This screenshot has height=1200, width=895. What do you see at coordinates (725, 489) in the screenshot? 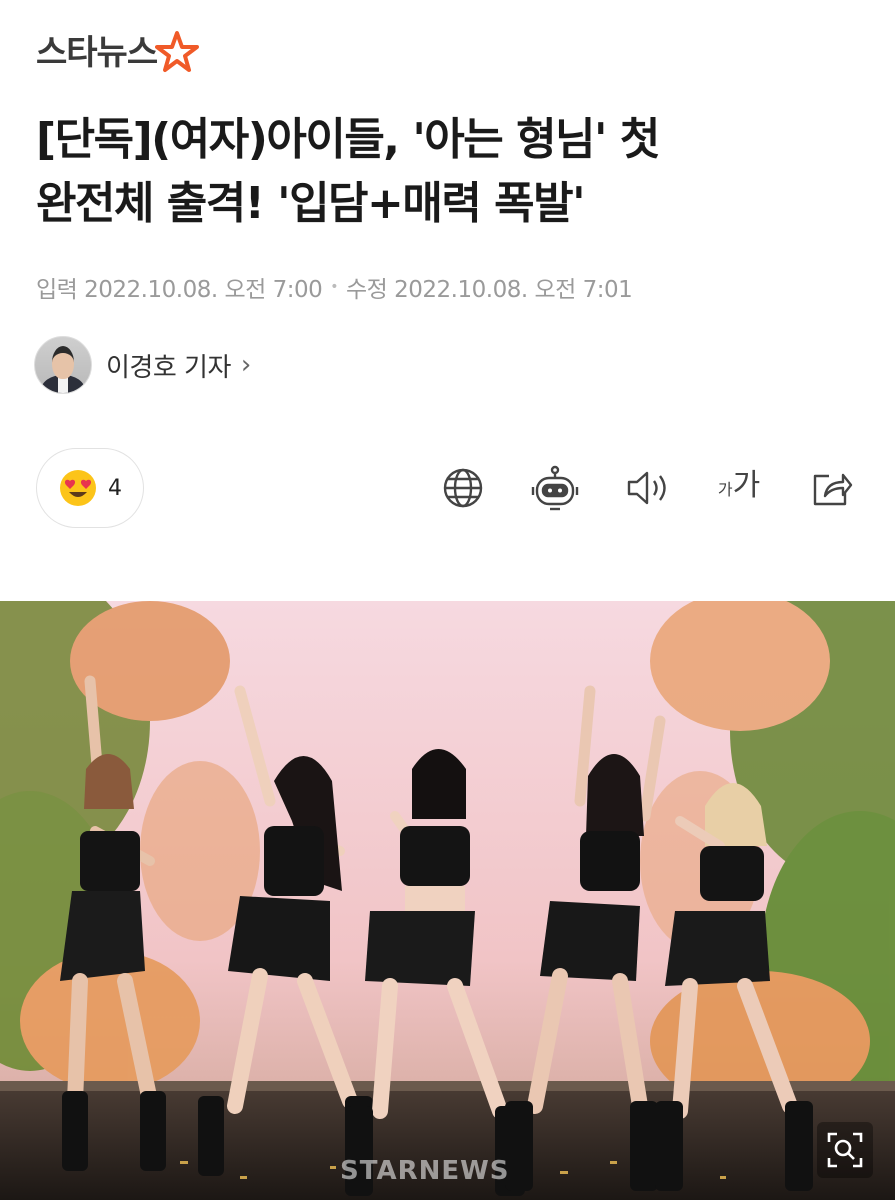
I see `font-size-small-glyph: 가` at bounding box center [725, 489].